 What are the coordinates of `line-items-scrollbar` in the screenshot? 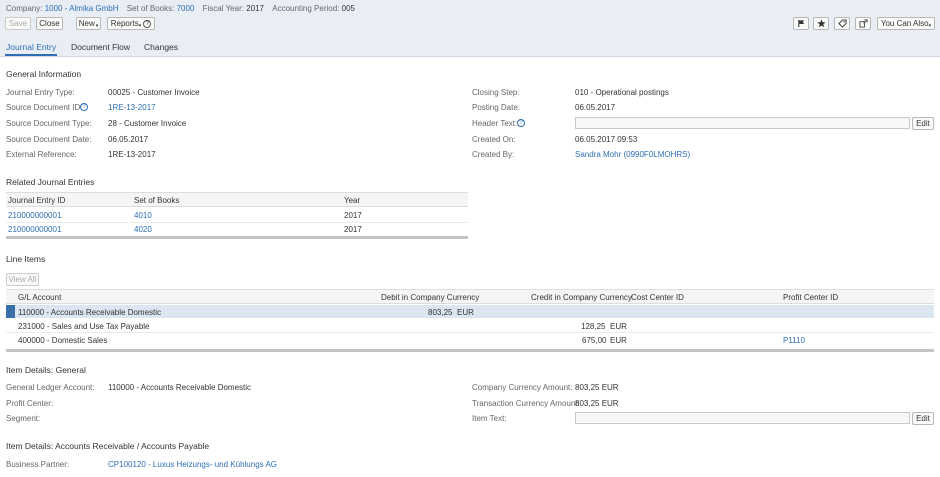 It's located at (470, 350).